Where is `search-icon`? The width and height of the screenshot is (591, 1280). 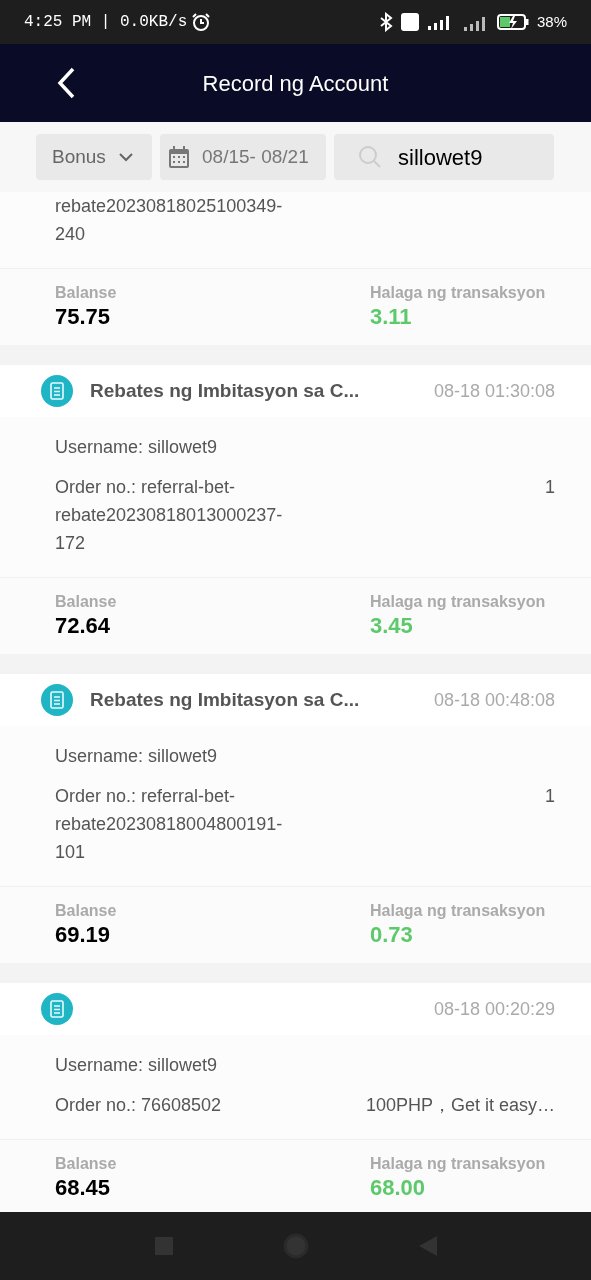
search-icon is located at coordinates (370, 157).